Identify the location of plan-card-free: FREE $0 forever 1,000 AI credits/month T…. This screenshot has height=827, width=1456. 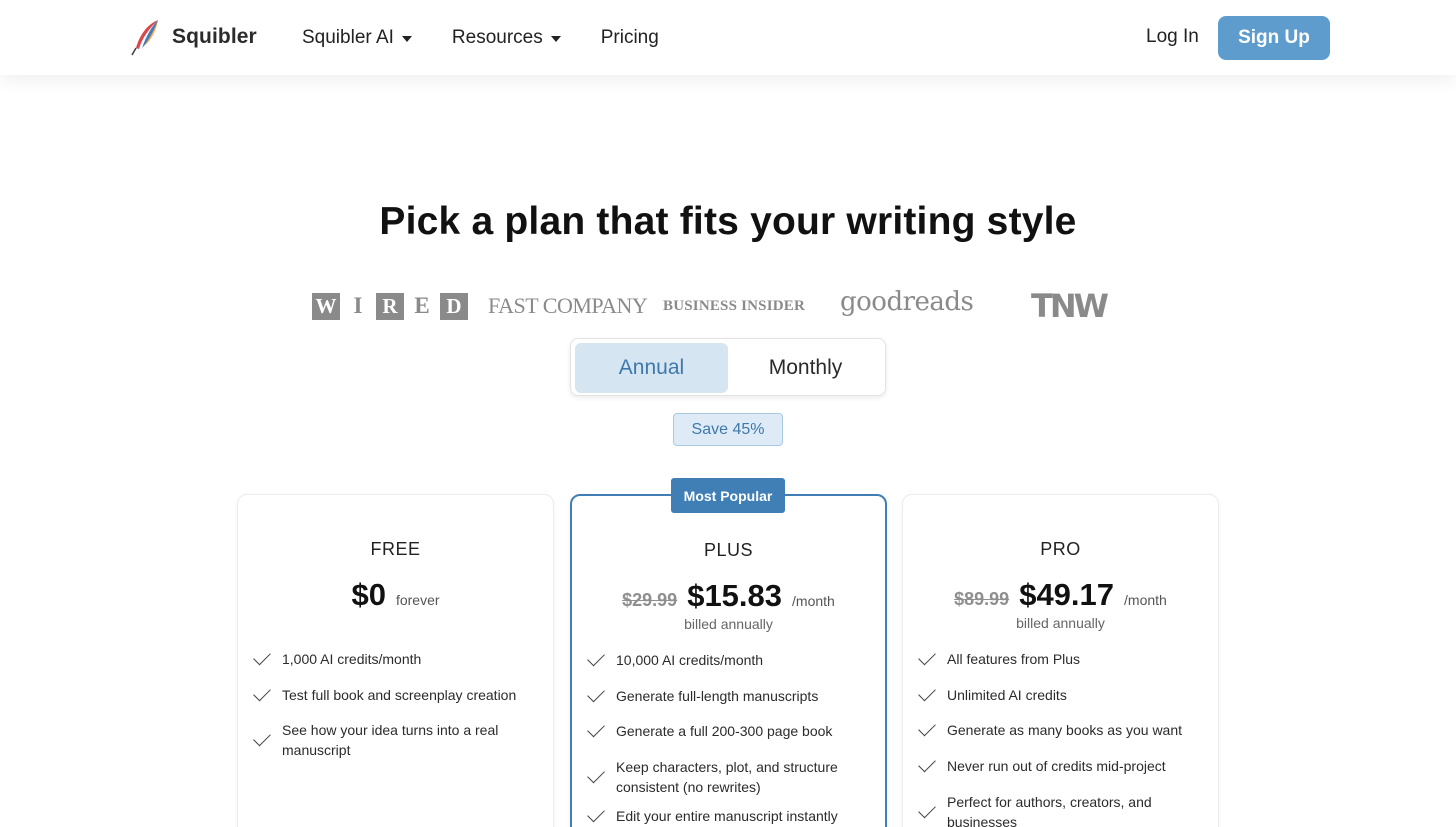
(395, 660).